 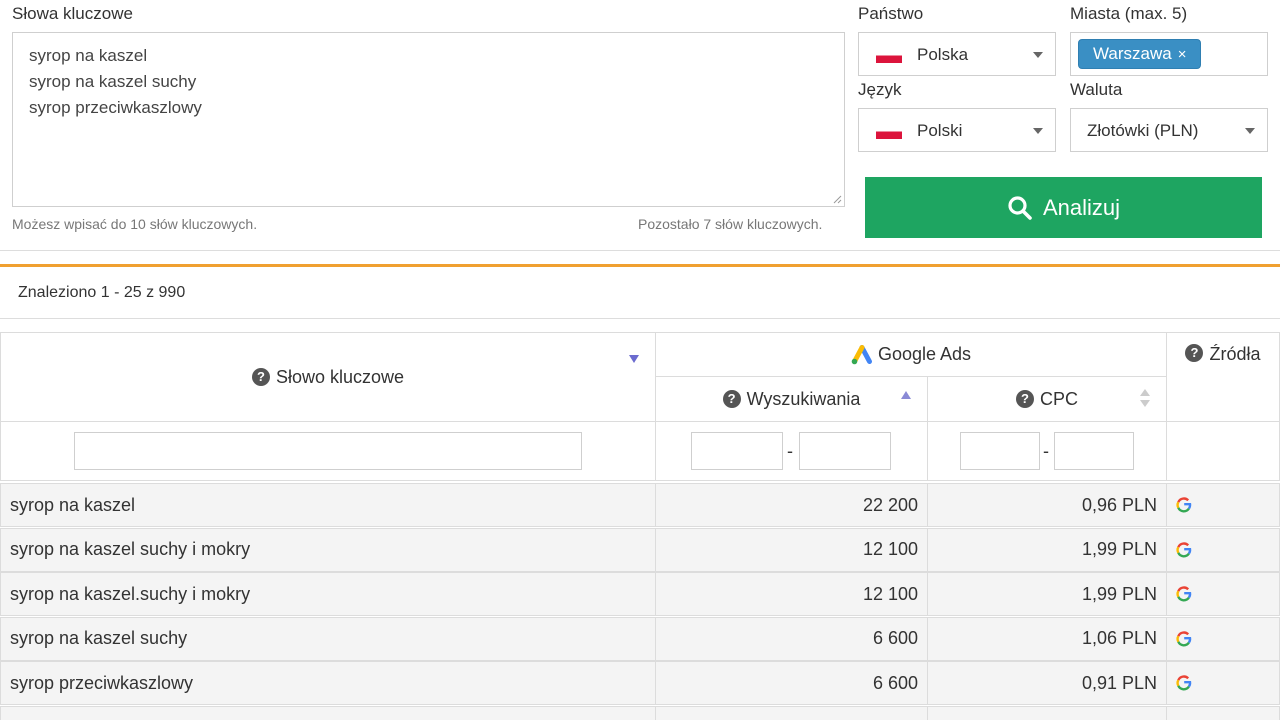 I want to click on table-row-keyword: syrop na kaszel.suchy i mokry, so click(x=328, y=594).